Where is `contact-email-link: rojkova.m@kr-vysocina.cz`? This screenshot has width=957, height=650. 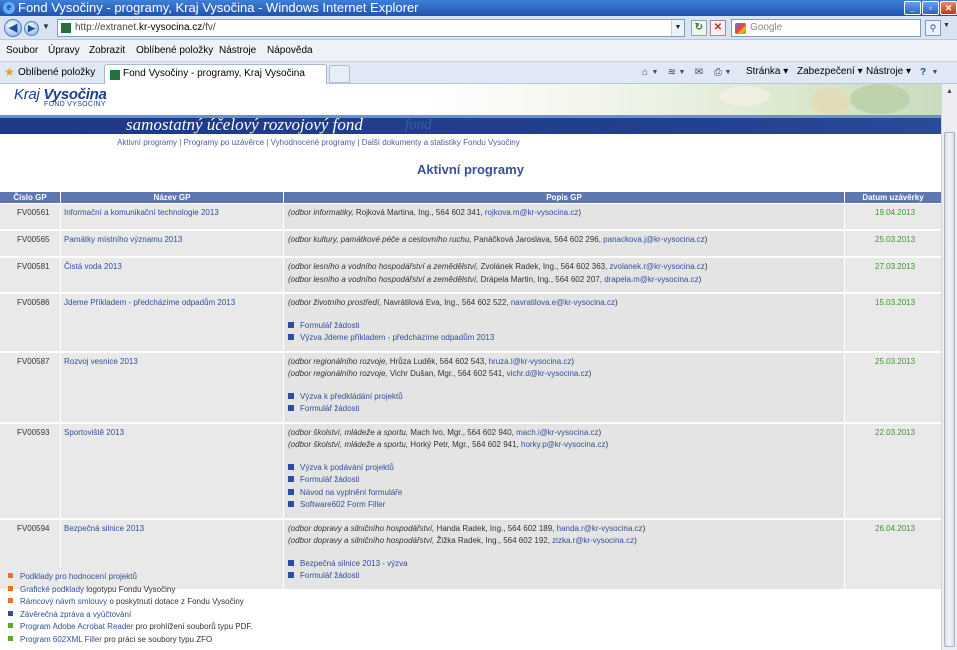 contact-email-link: rojkova.m@kr-vysocina.cz is located at coordinates (531, 212).